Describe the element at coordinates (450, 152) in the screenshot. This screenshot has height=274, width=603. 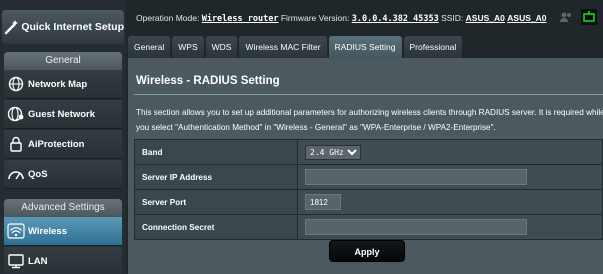
I see `band-cell: 2.4 GHz` at that location.